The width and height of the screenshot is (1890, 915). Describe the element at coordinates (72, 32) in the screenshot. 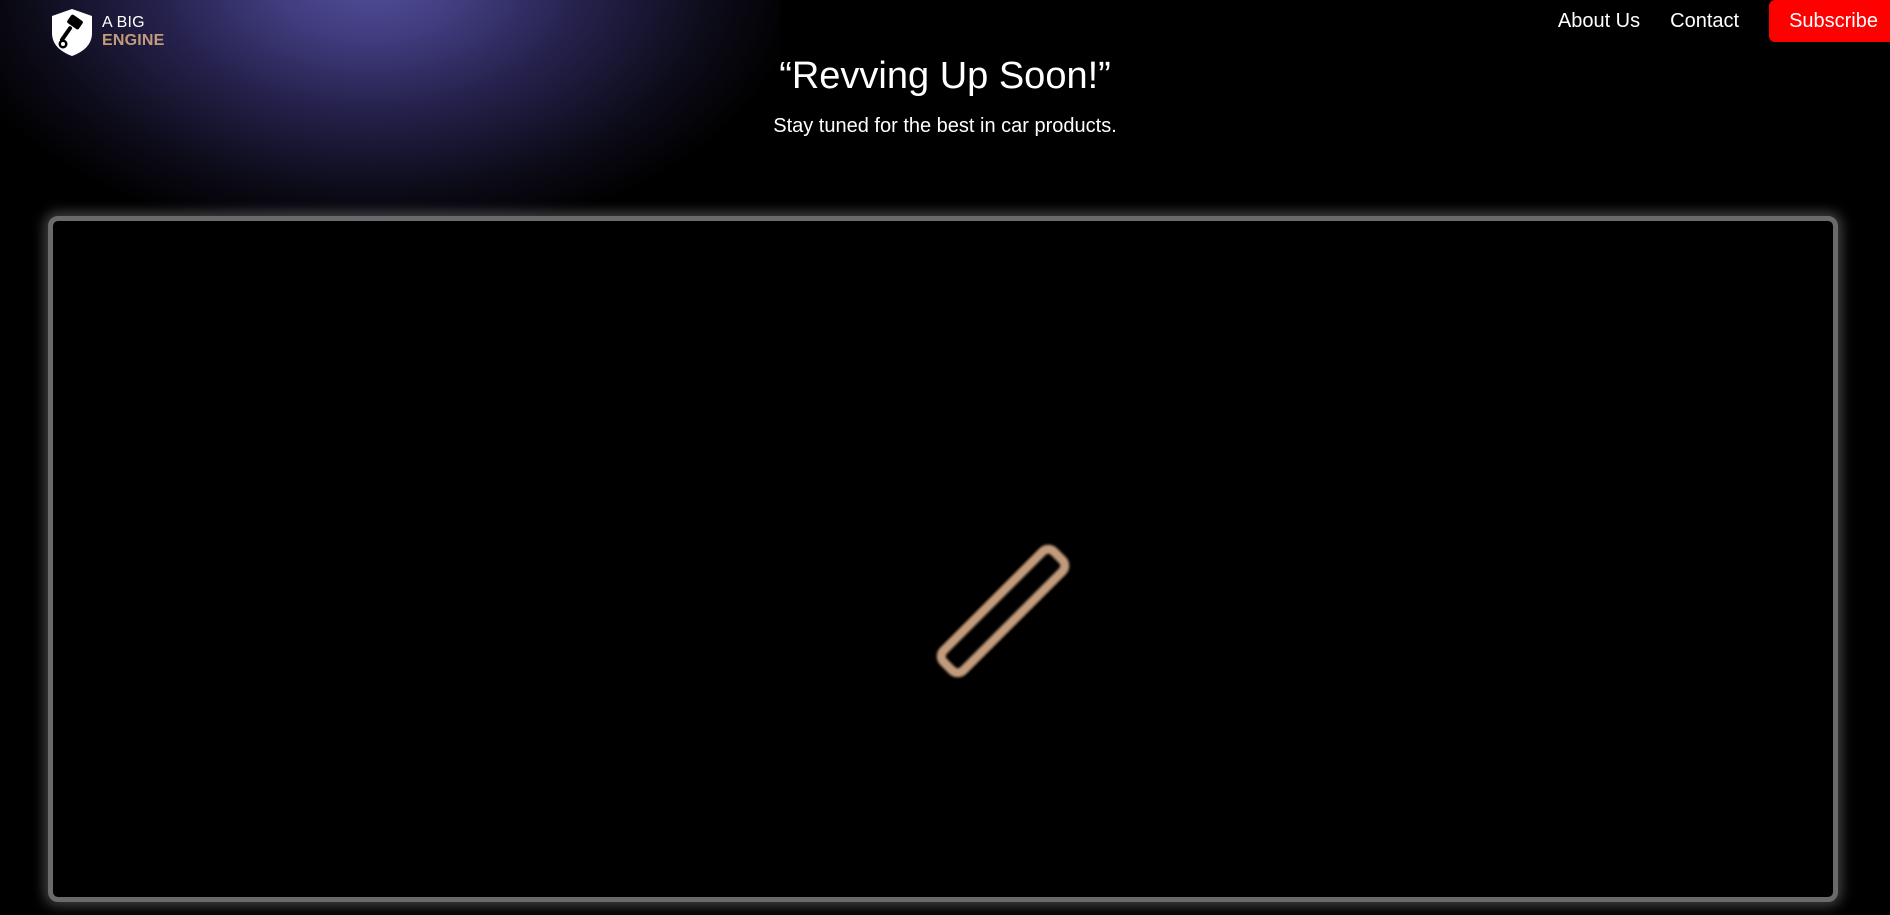

I see `shield-piston-icon` at that location.